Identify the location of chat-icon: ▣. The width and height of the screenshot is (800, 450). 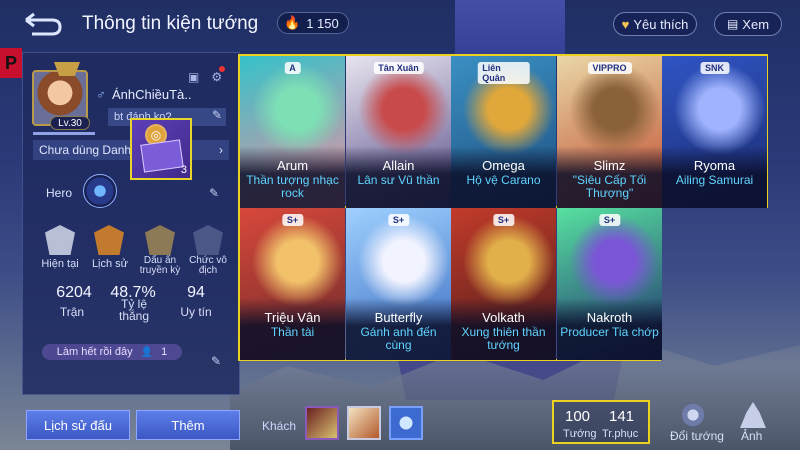
(193, 77).